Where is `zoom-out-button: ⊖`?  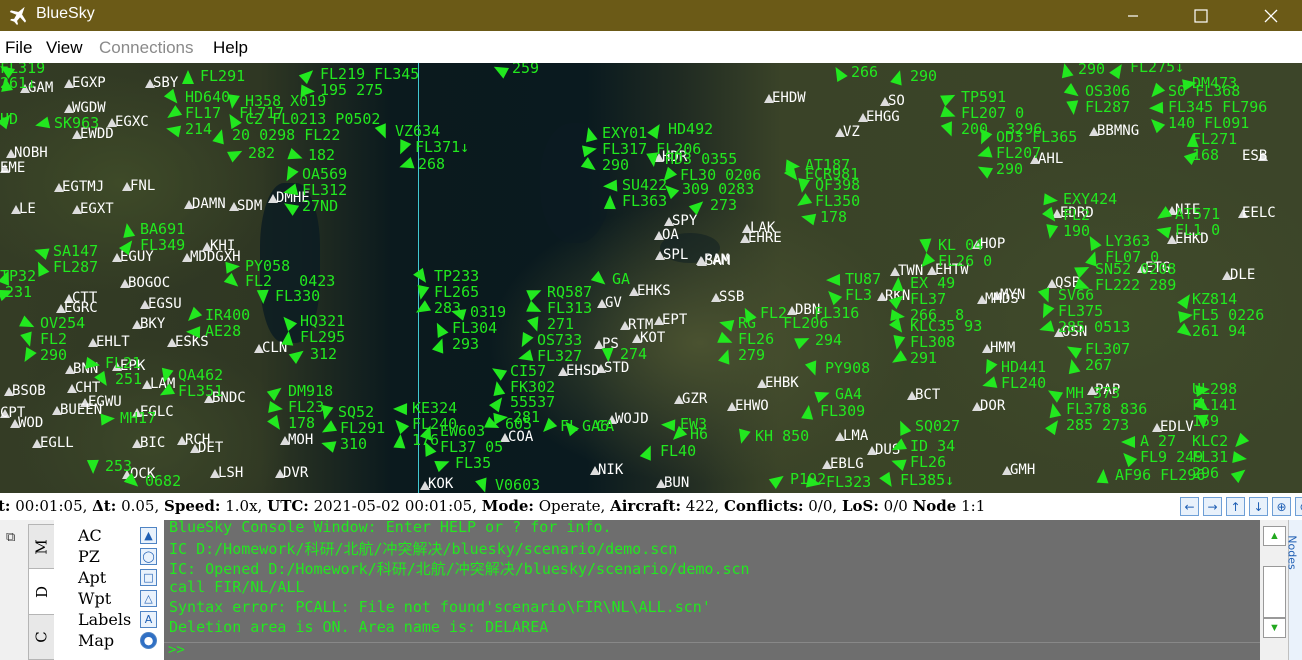
zoom-out-button: ⊖ is located at coordinates (1298, 506).